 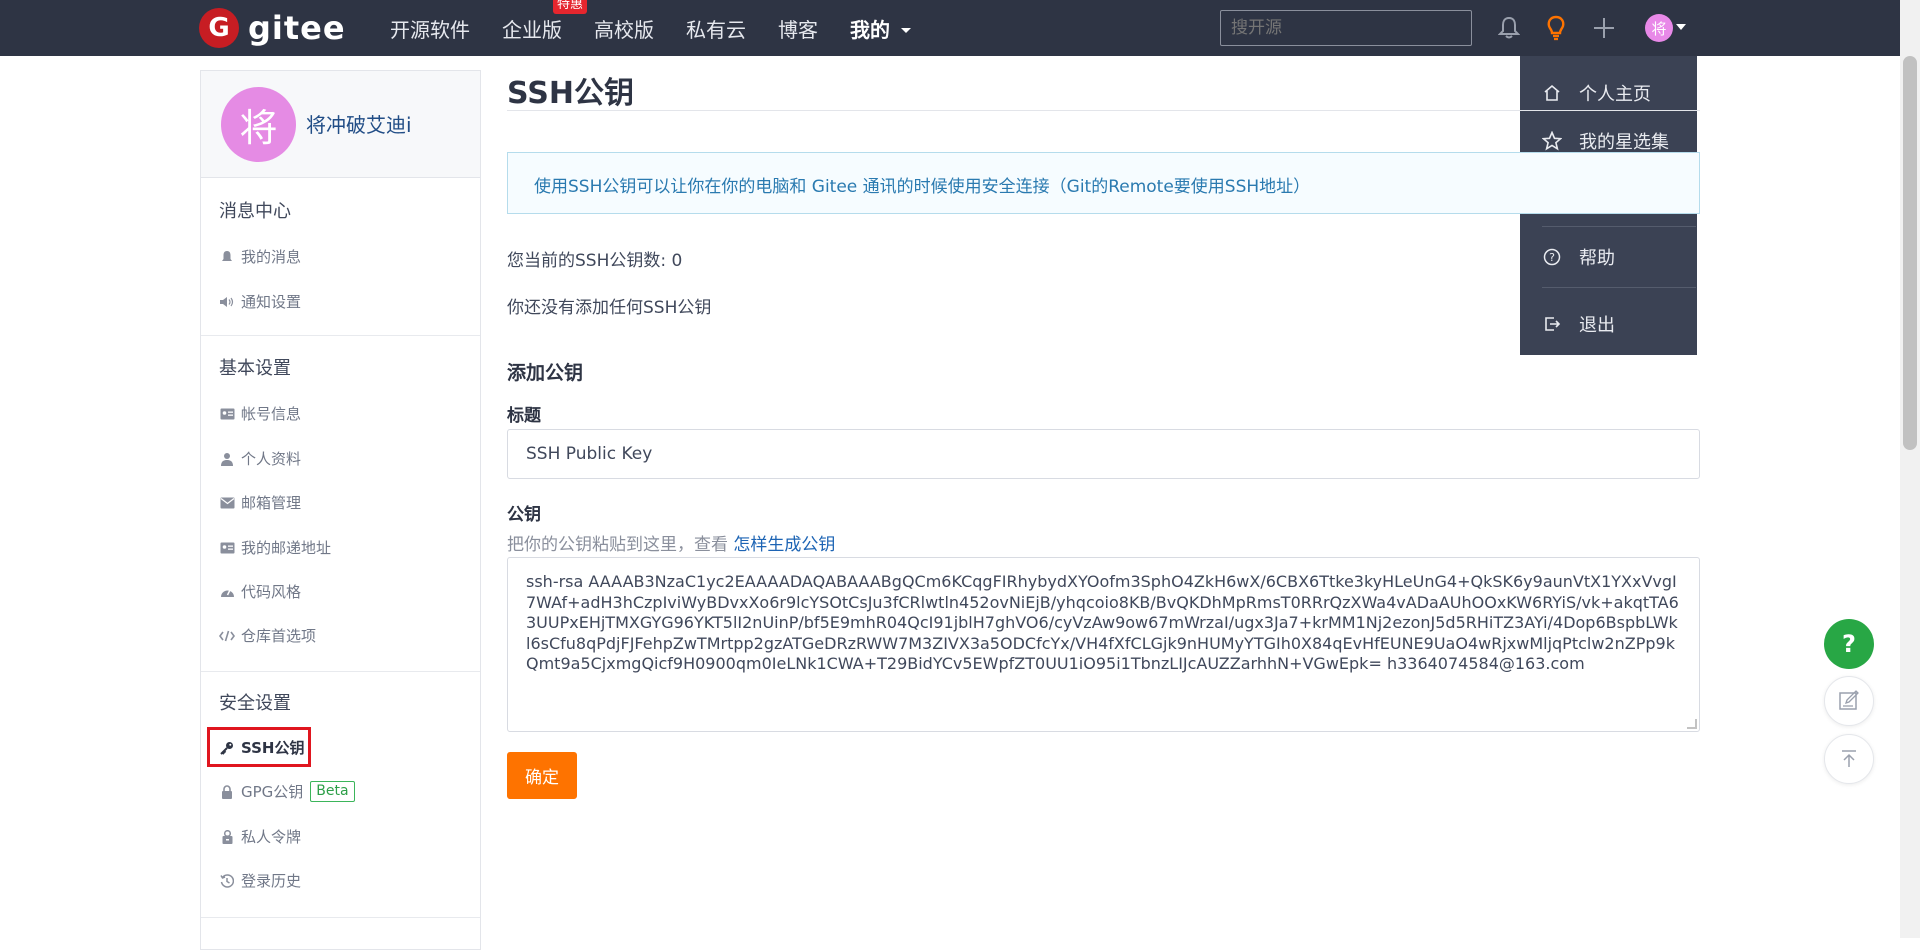 I want to click on bell-icon, so click(x=1509, y=28).